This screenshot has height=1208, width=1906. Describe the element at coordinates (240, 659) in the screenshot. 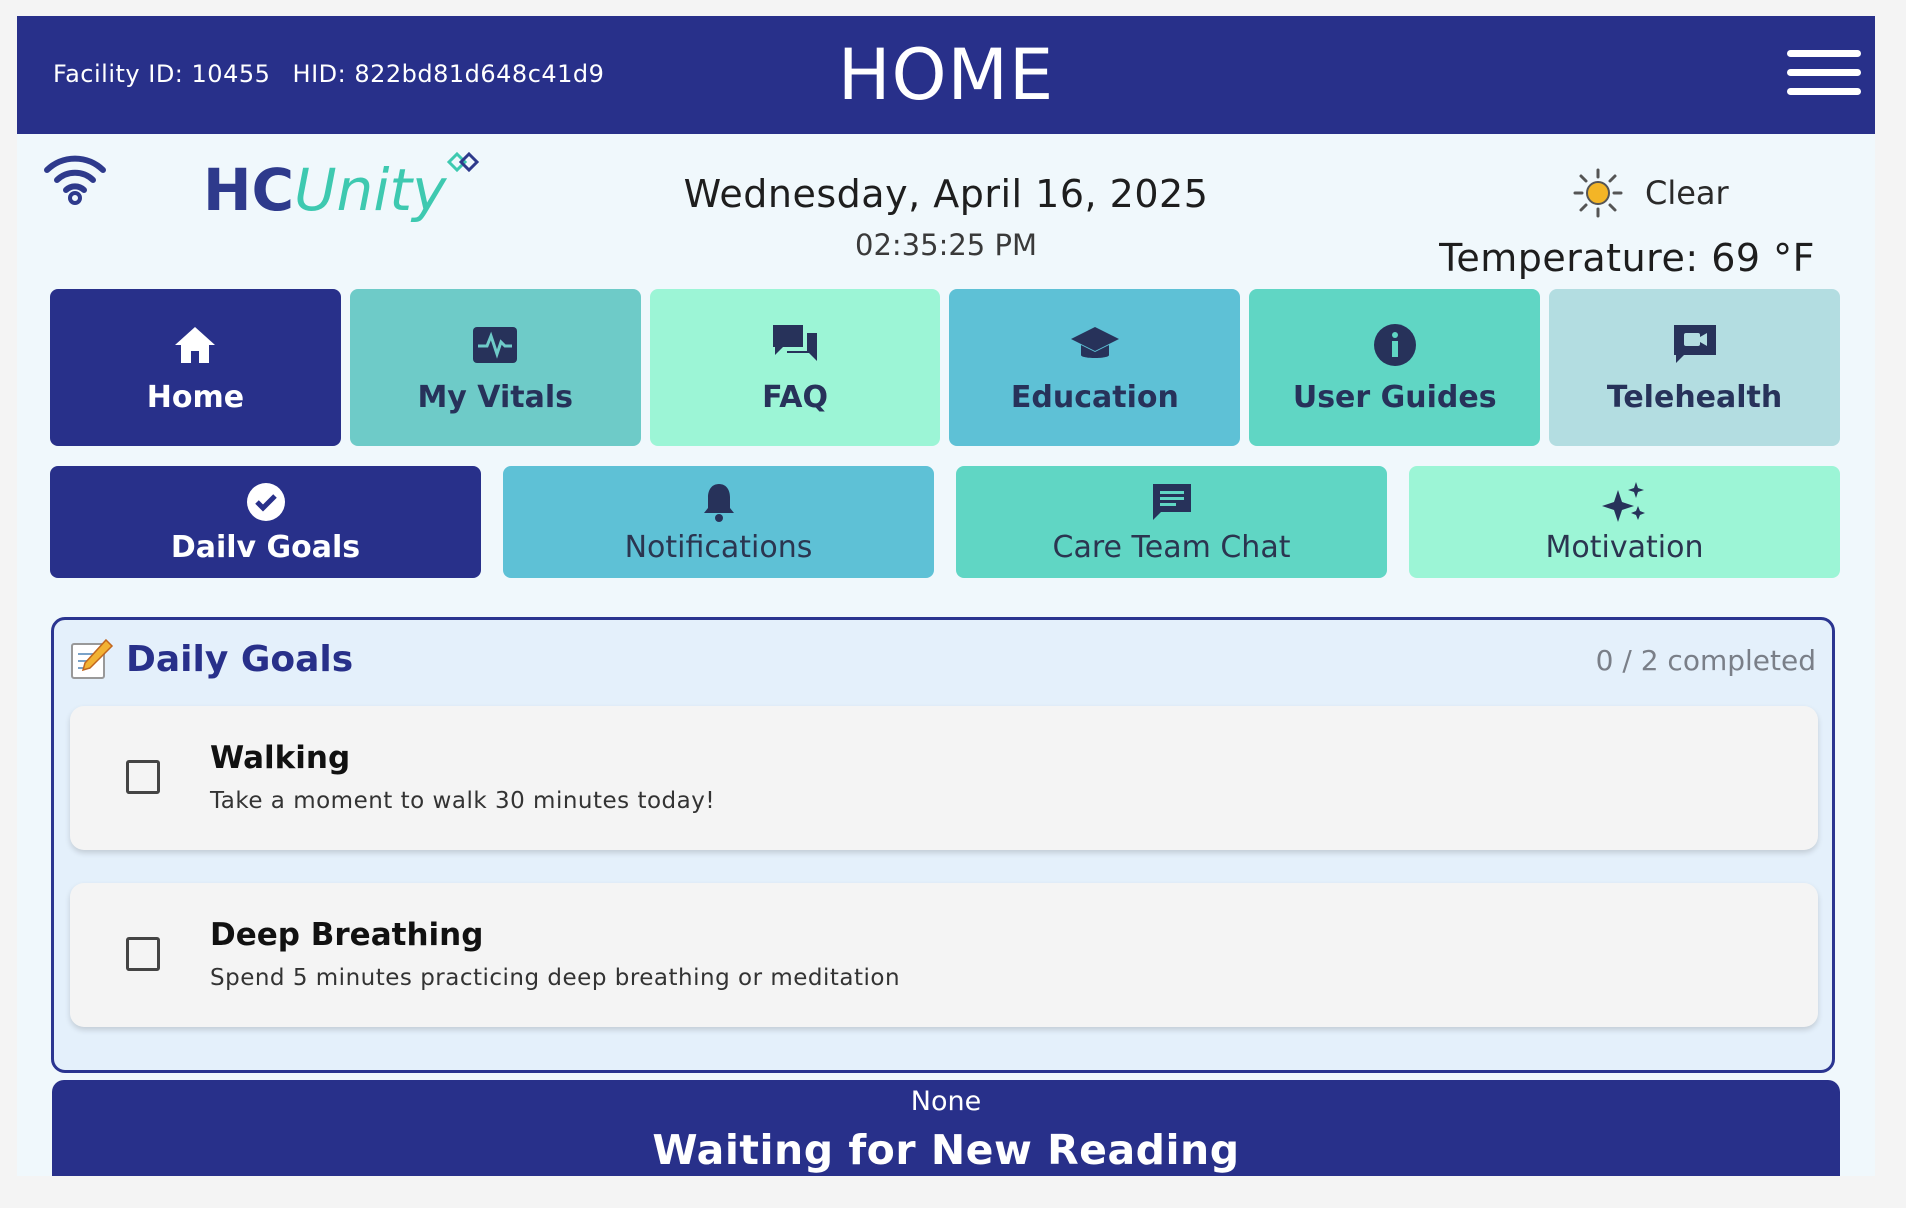

I see `daily-goals-title: Daily Goals` at that location.